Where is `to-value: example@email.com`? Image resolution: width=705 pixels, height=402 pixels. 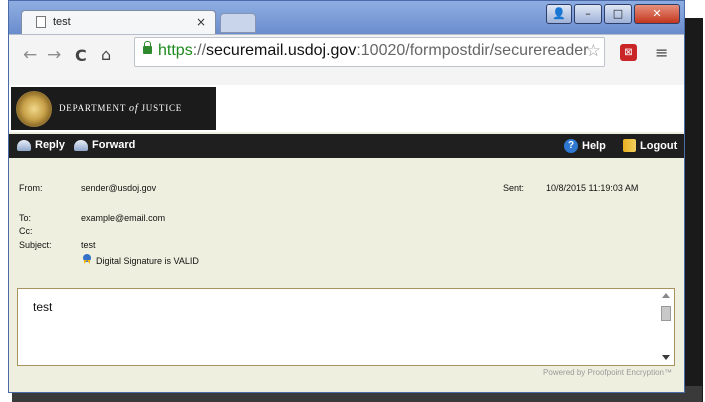 to-value: example@email.com is located at coordinates (123, 218).